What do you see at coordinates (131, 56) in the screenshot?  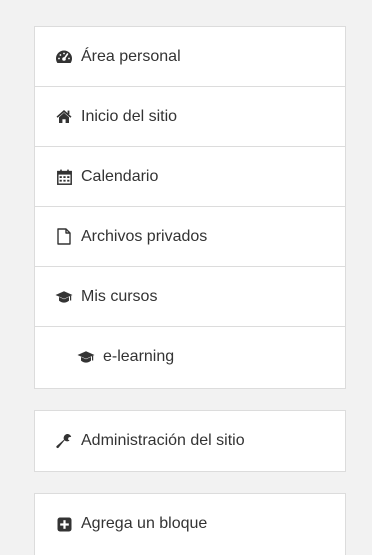 I see `nav-item-label: Área personal` at bounding box center [131, 56].